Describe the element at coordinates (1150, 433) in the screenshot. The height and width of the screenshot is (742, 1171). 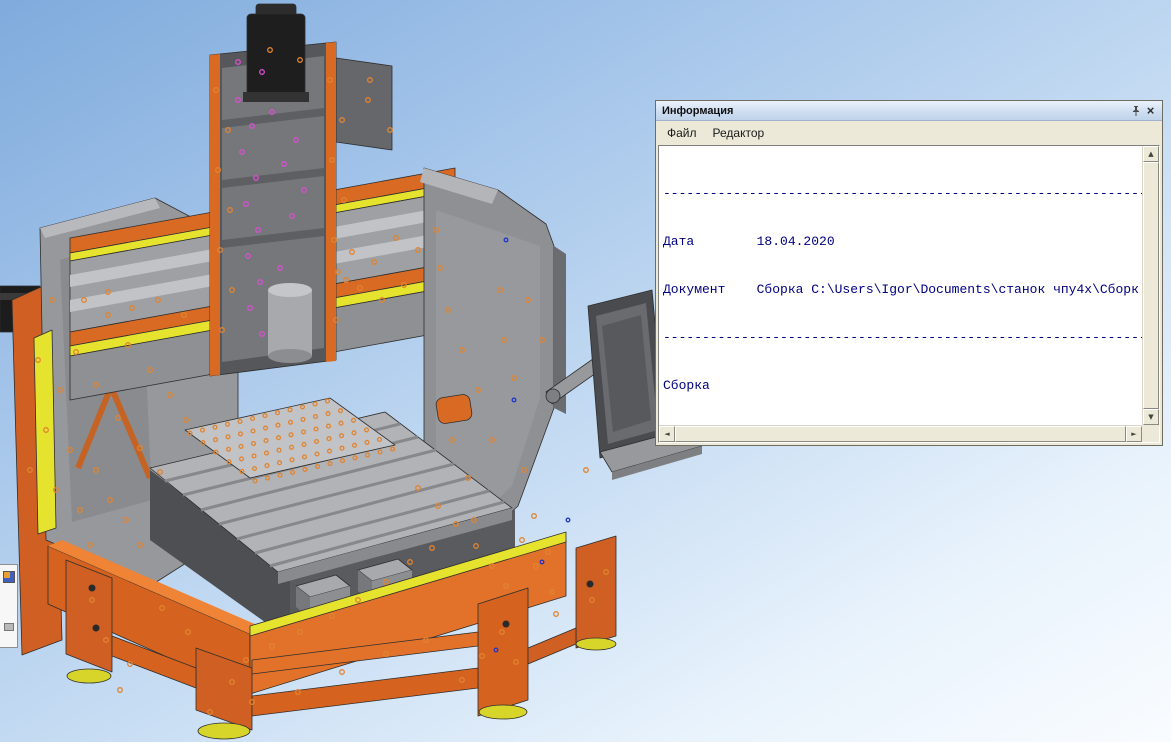
I see `scrollbar-corner` at that location.